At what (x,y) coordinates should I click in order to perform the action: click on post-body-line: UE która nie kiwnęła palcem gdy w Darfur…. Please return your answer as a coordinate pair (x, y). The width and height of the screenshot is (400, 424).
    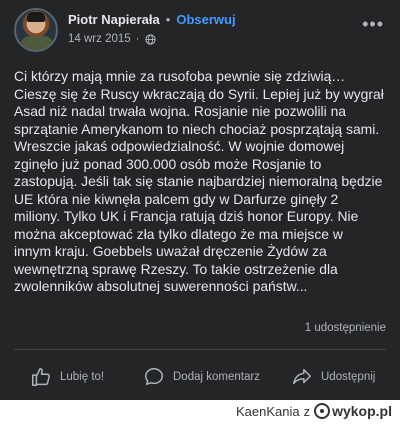
    Looking at the image, I should click on (176, 198).